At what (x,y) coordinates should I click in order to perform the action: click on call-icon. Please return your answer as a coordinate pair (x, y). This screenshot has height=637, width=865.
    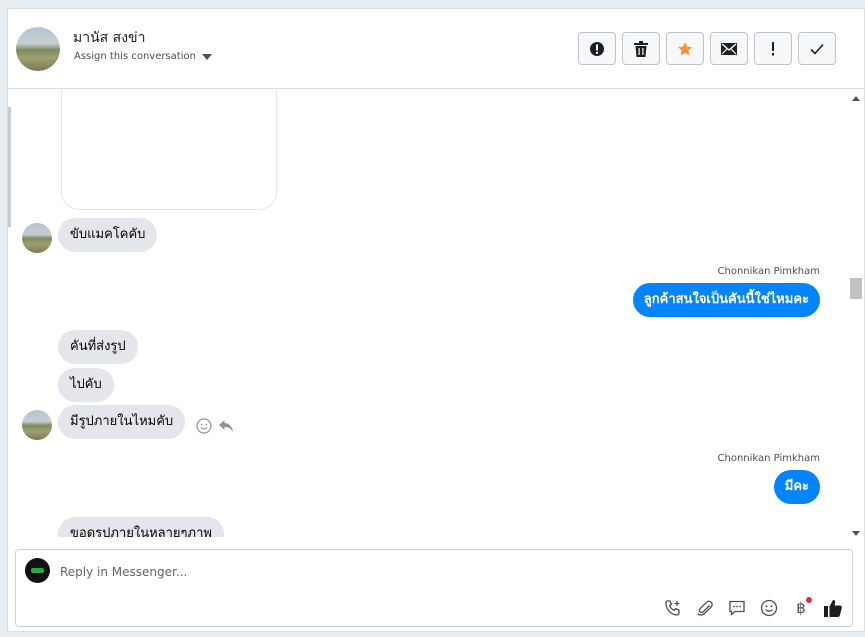
    Looking at the image, I should click on (672, 608).